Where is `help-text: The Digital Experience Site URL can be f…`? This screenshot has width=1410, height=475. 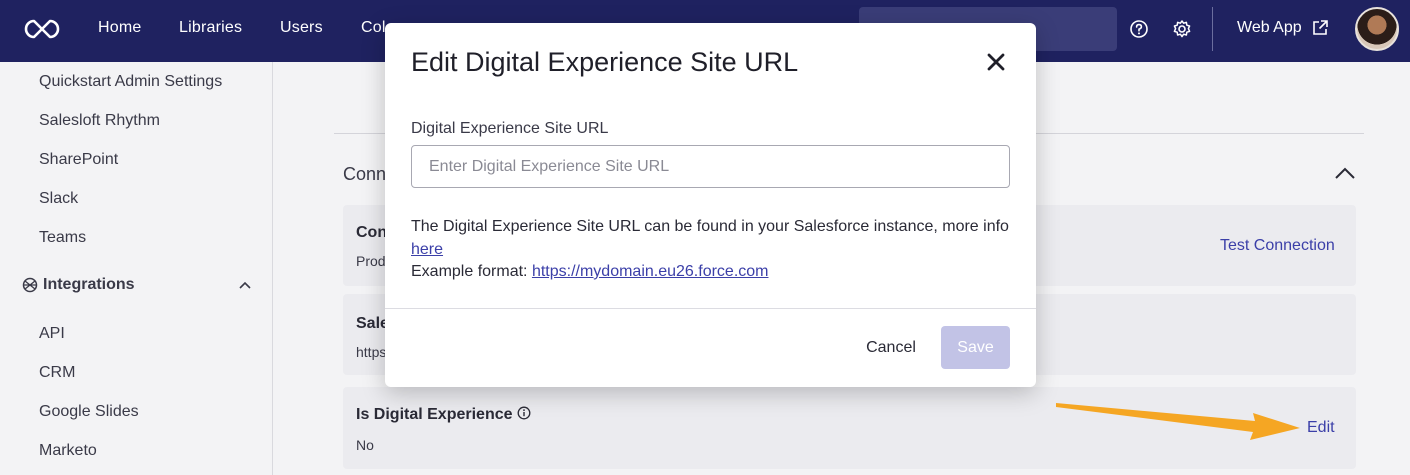
help-text: The Digital Experience Site URL can be f… is located at coordinates (710, 226).